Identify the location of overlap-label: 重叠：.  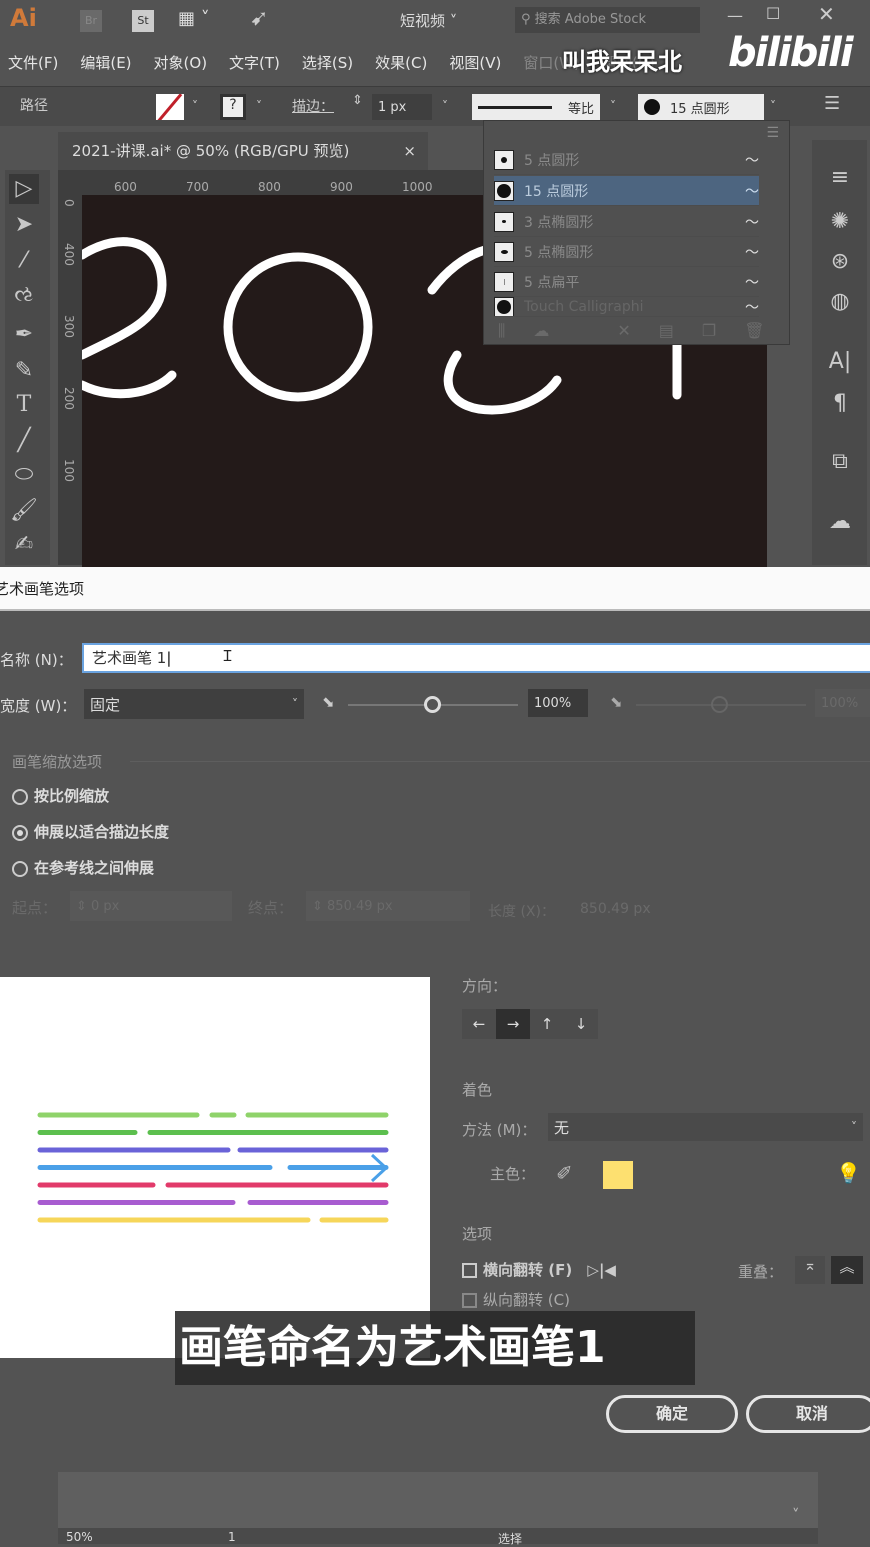
(761, 1272).